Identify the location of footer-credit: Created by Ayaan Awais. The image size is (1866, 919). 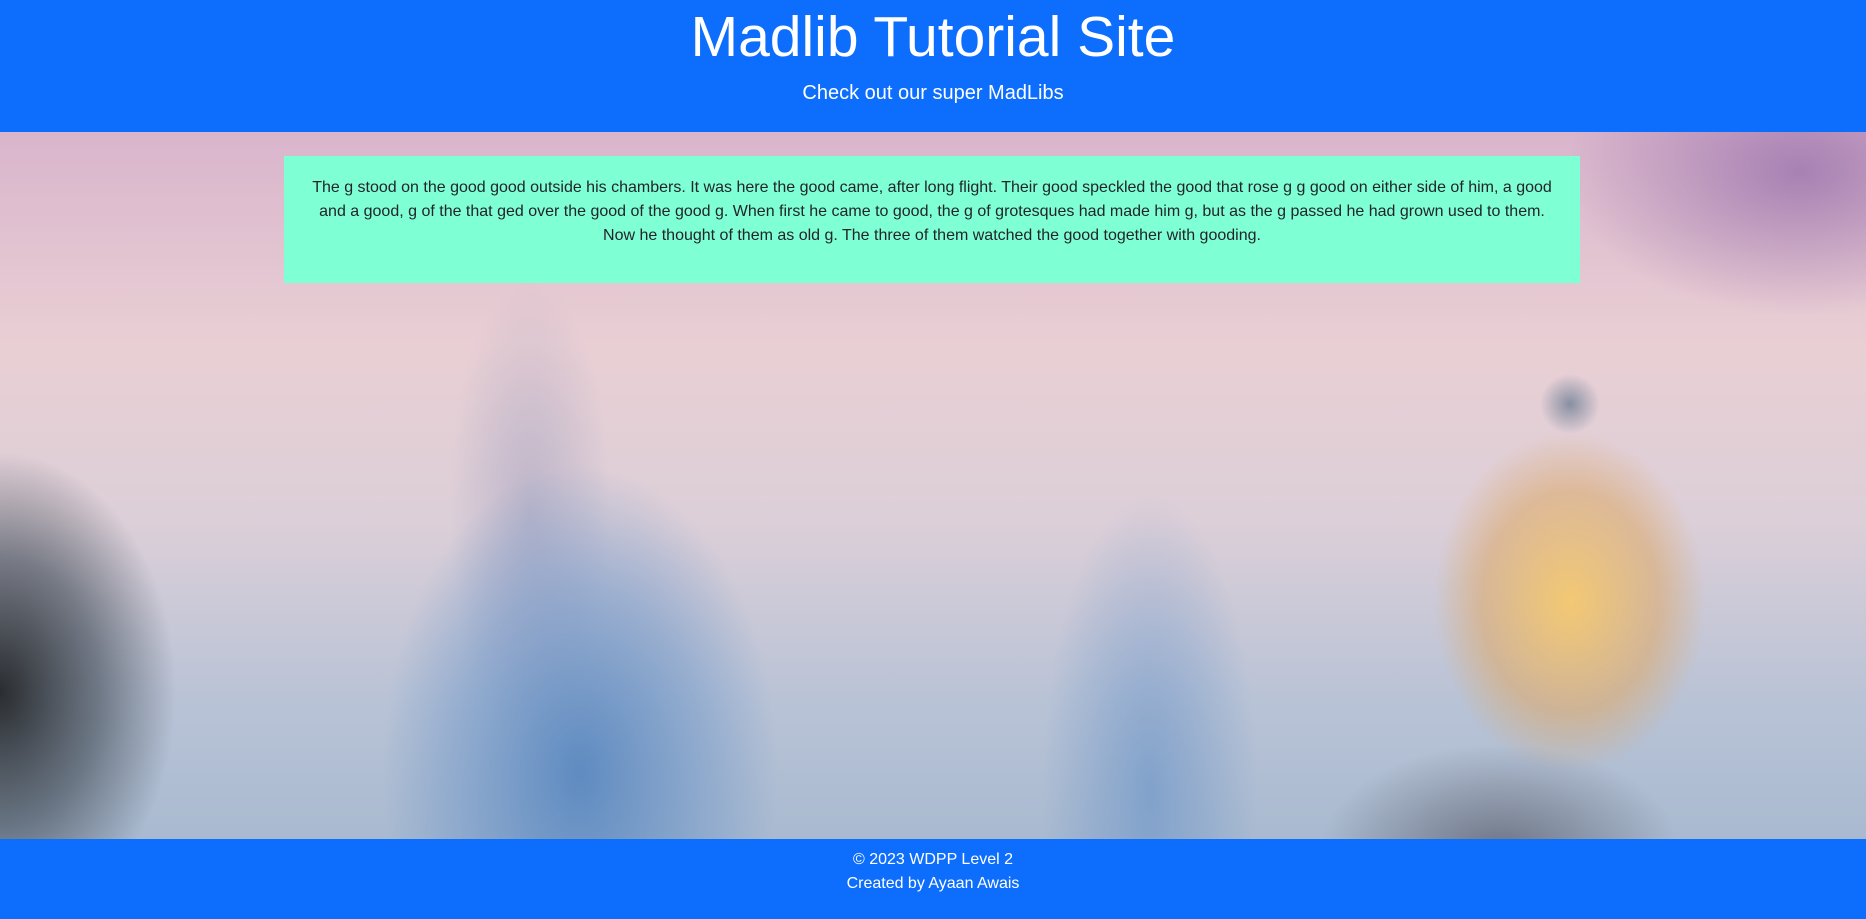
(933, 883).